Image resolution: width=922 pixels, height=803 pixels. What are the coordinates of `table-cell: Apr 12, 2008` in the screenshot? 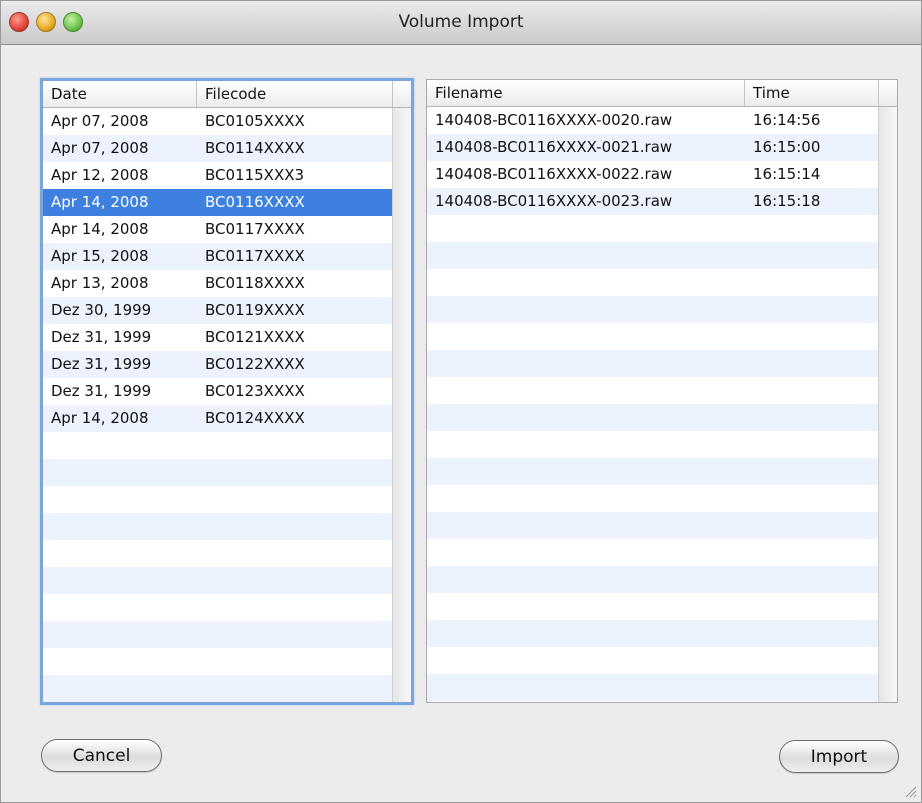 It's located at (100, 175).